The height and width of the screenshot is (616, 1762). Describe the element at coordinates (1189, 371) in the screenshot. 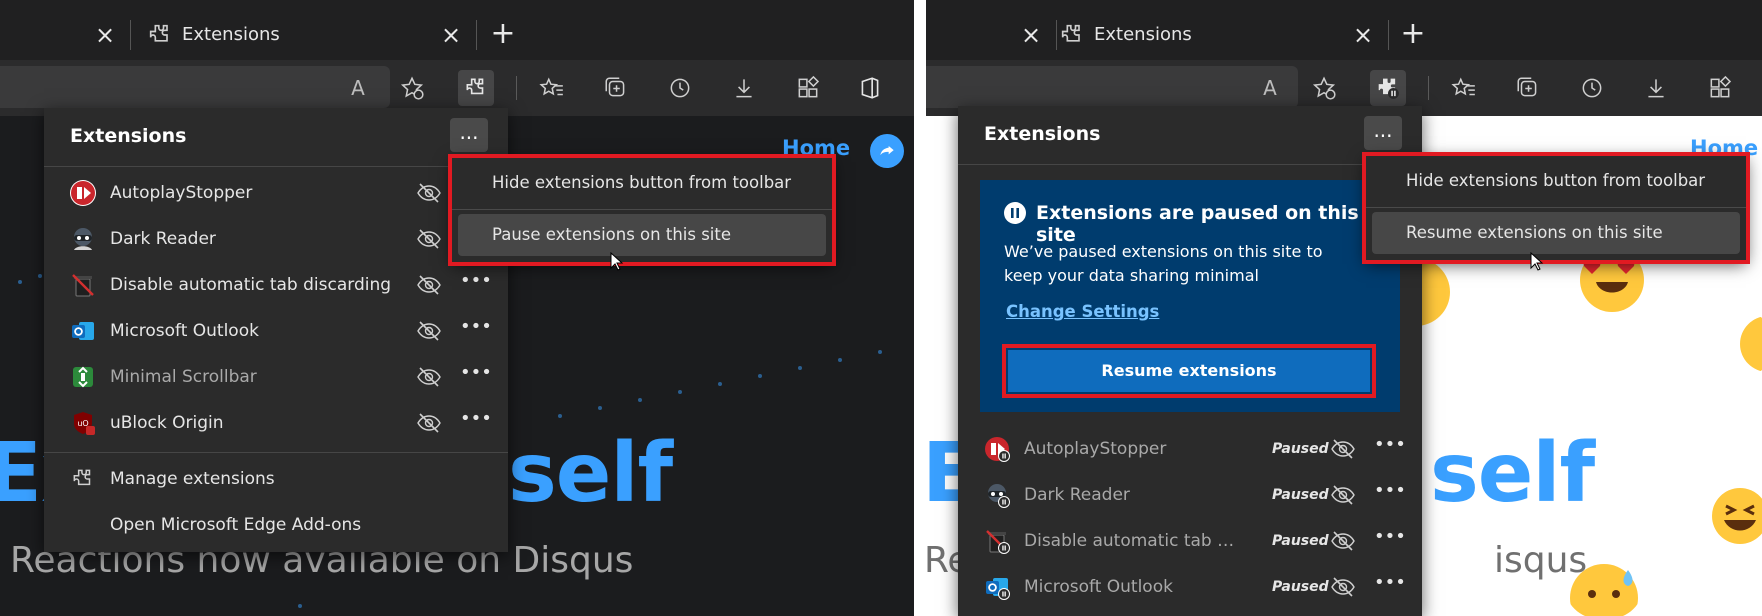

I see `resume-extensions-button: Resume extensions` at that location.